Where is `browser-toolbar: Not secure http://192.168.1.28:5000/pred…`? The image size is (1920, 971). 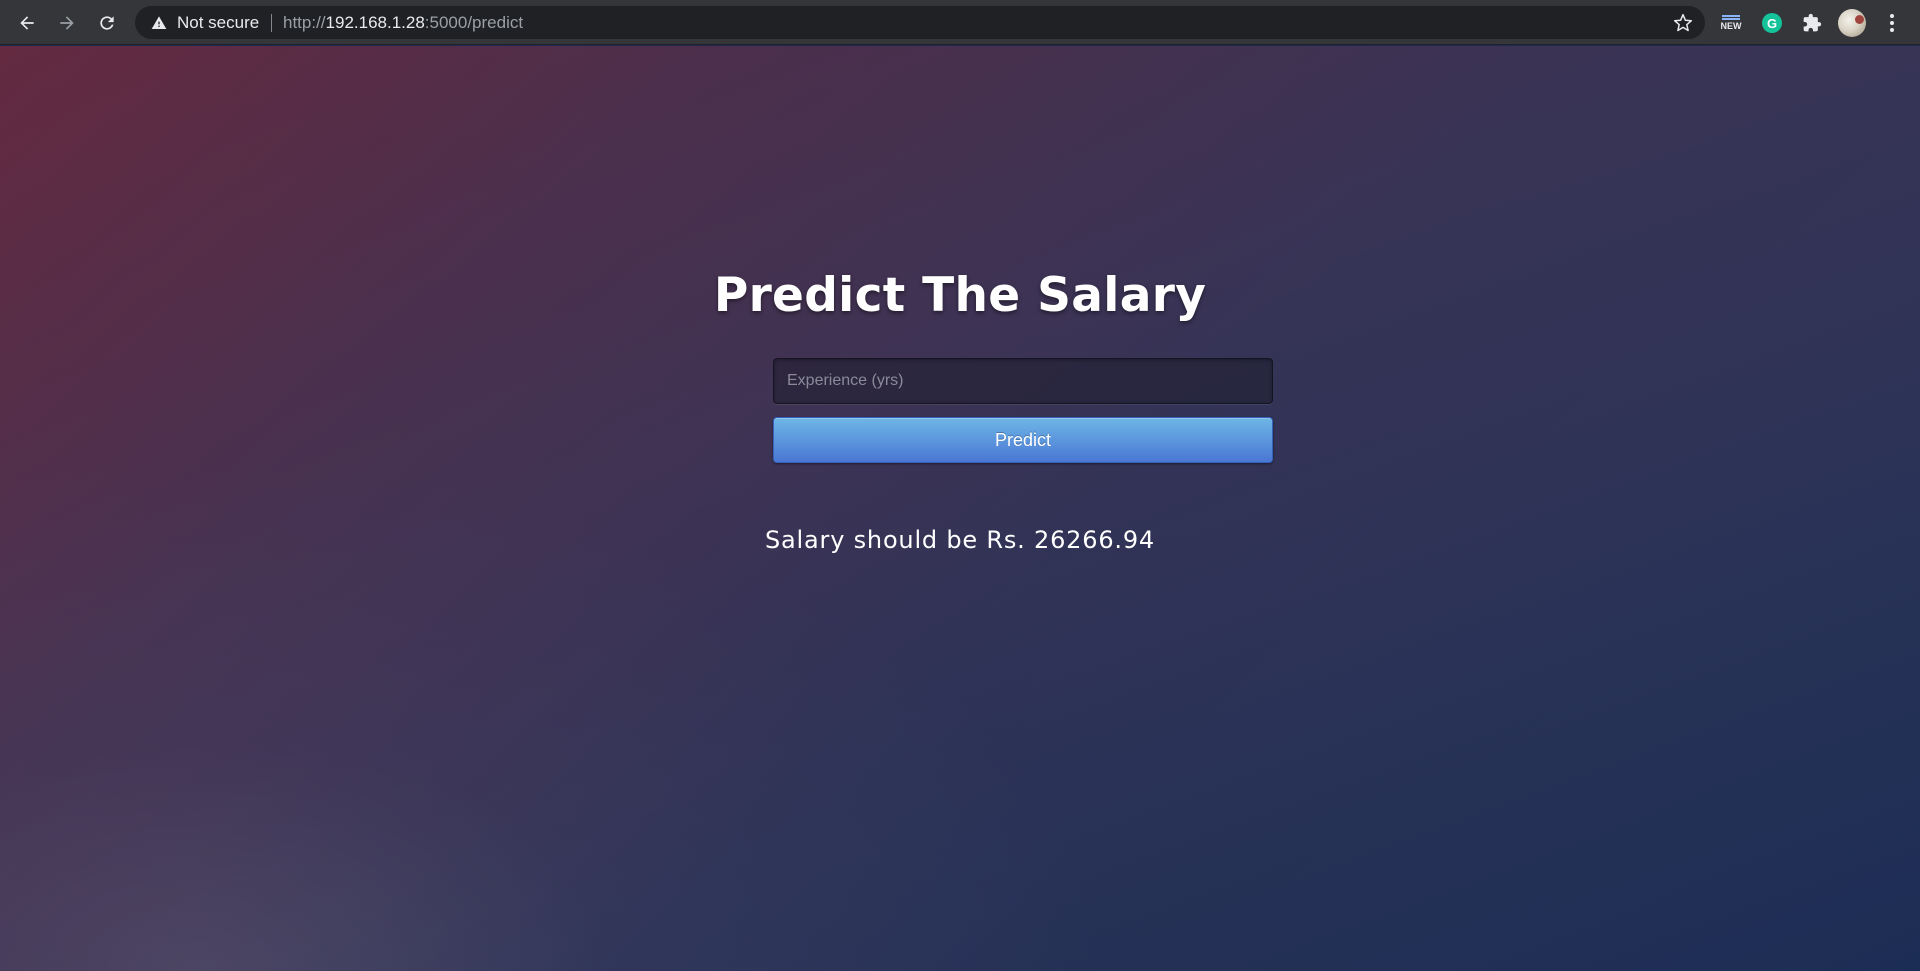
browser-toolbar: Not secure http://192.168.1.28:5000/pred… is located at coordinates (960, 22).